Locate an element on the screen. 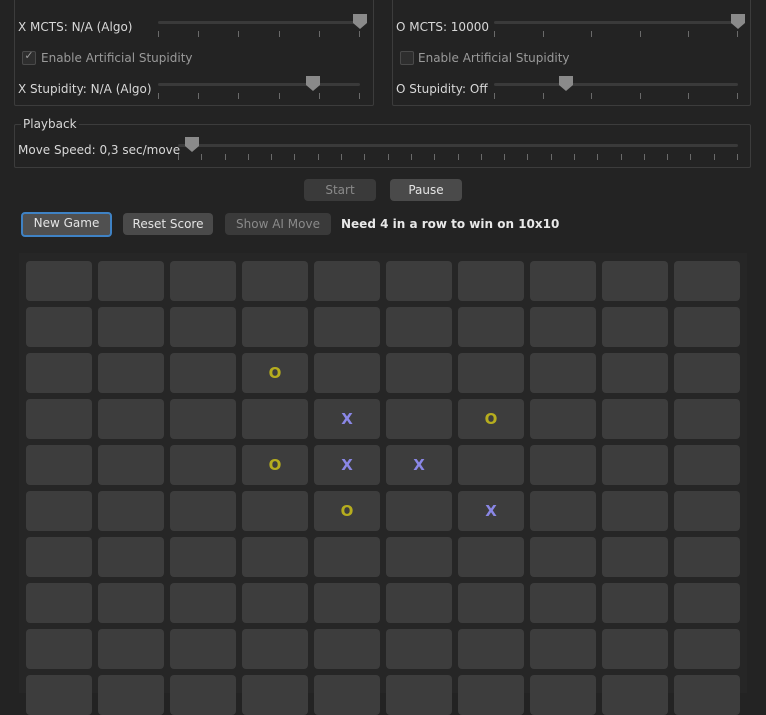 The image size is (766, 715). x-stupidity-checkbox-label: Enable Artificial Stupidity is located at coordinates (117, 58).